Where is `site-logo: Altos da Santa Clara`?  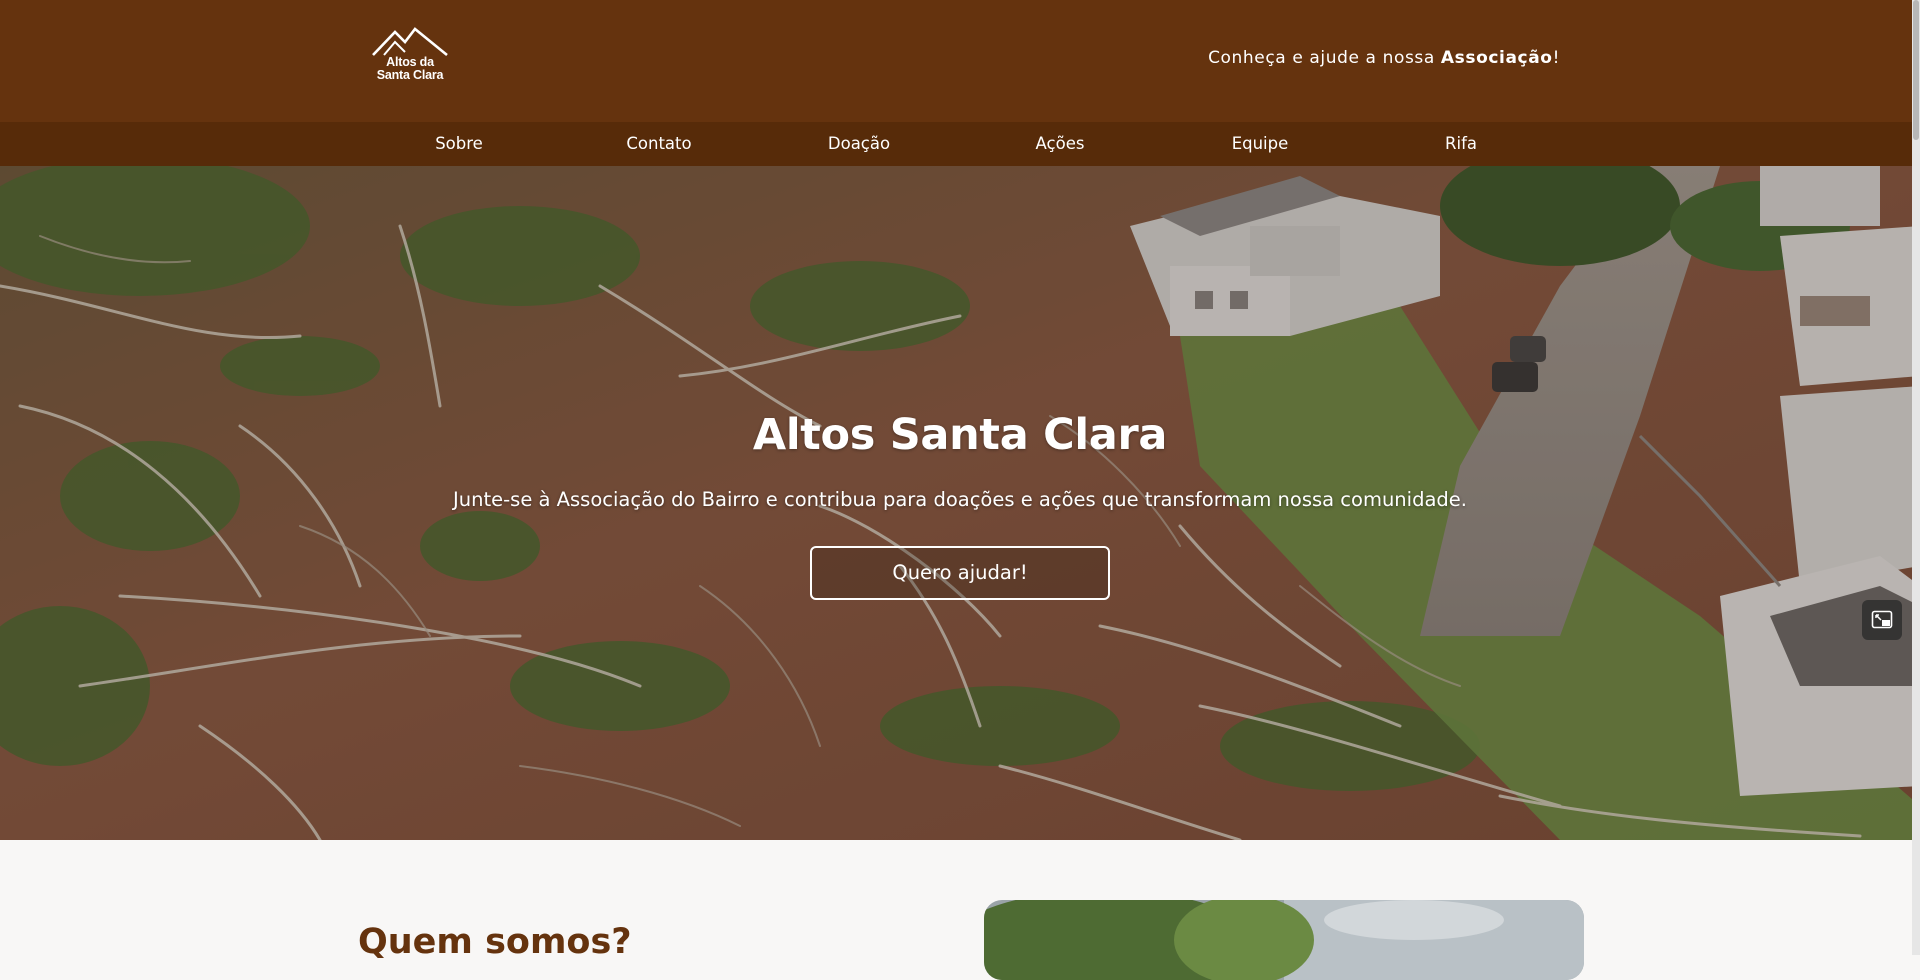
site-logo: Altos da Santa Clara is located at coordinates (410, 57).